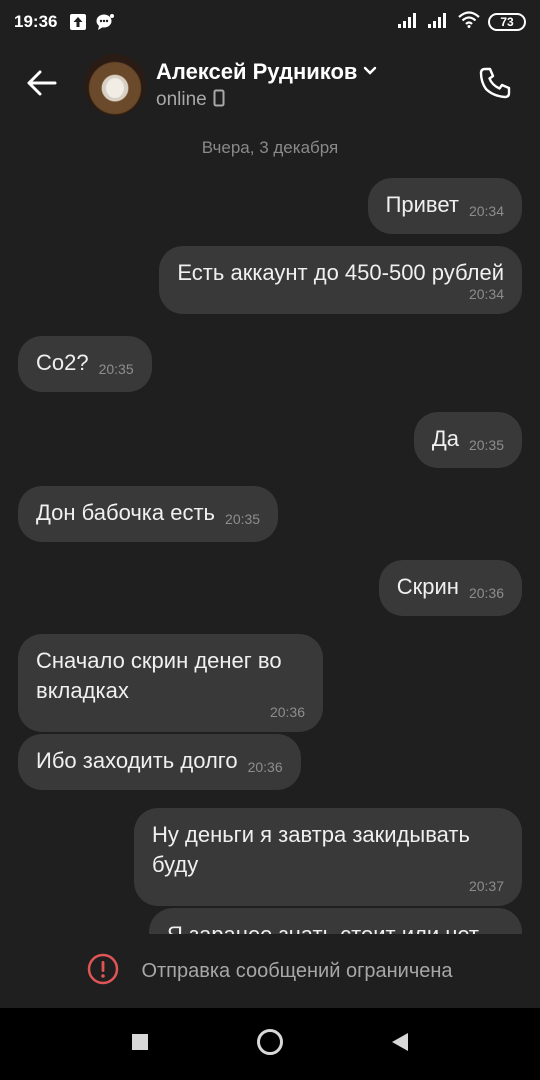 Image resolution: width=540 pixels, height=1080 pixels. What do you see at coordinates (427, 586) in the screenshot?
I see `message-text: Скрин` at bounding box center [427, 586].